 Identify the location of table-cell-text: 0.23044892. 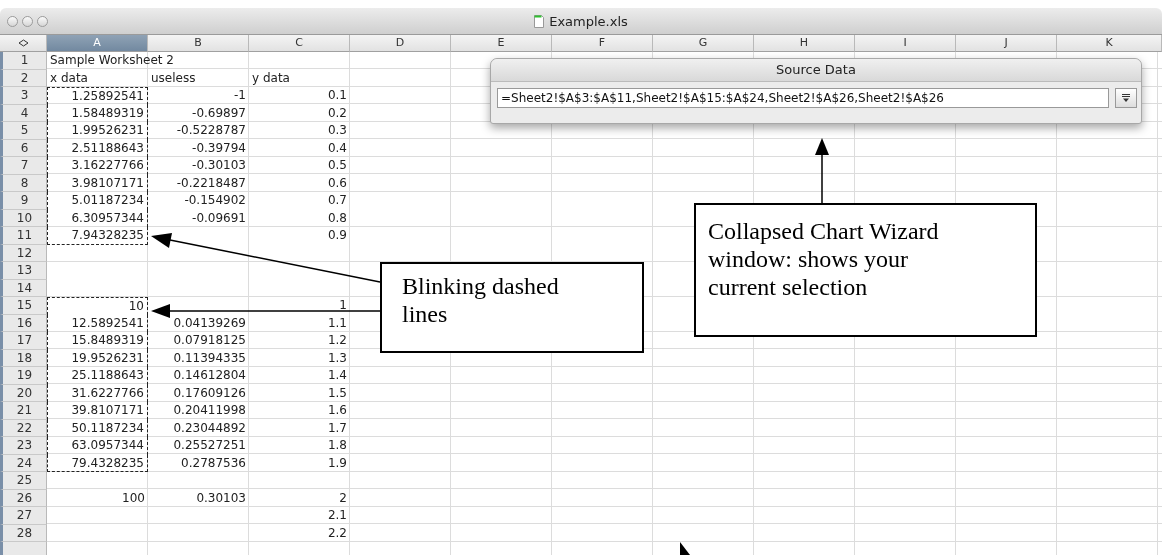
(209, 428).